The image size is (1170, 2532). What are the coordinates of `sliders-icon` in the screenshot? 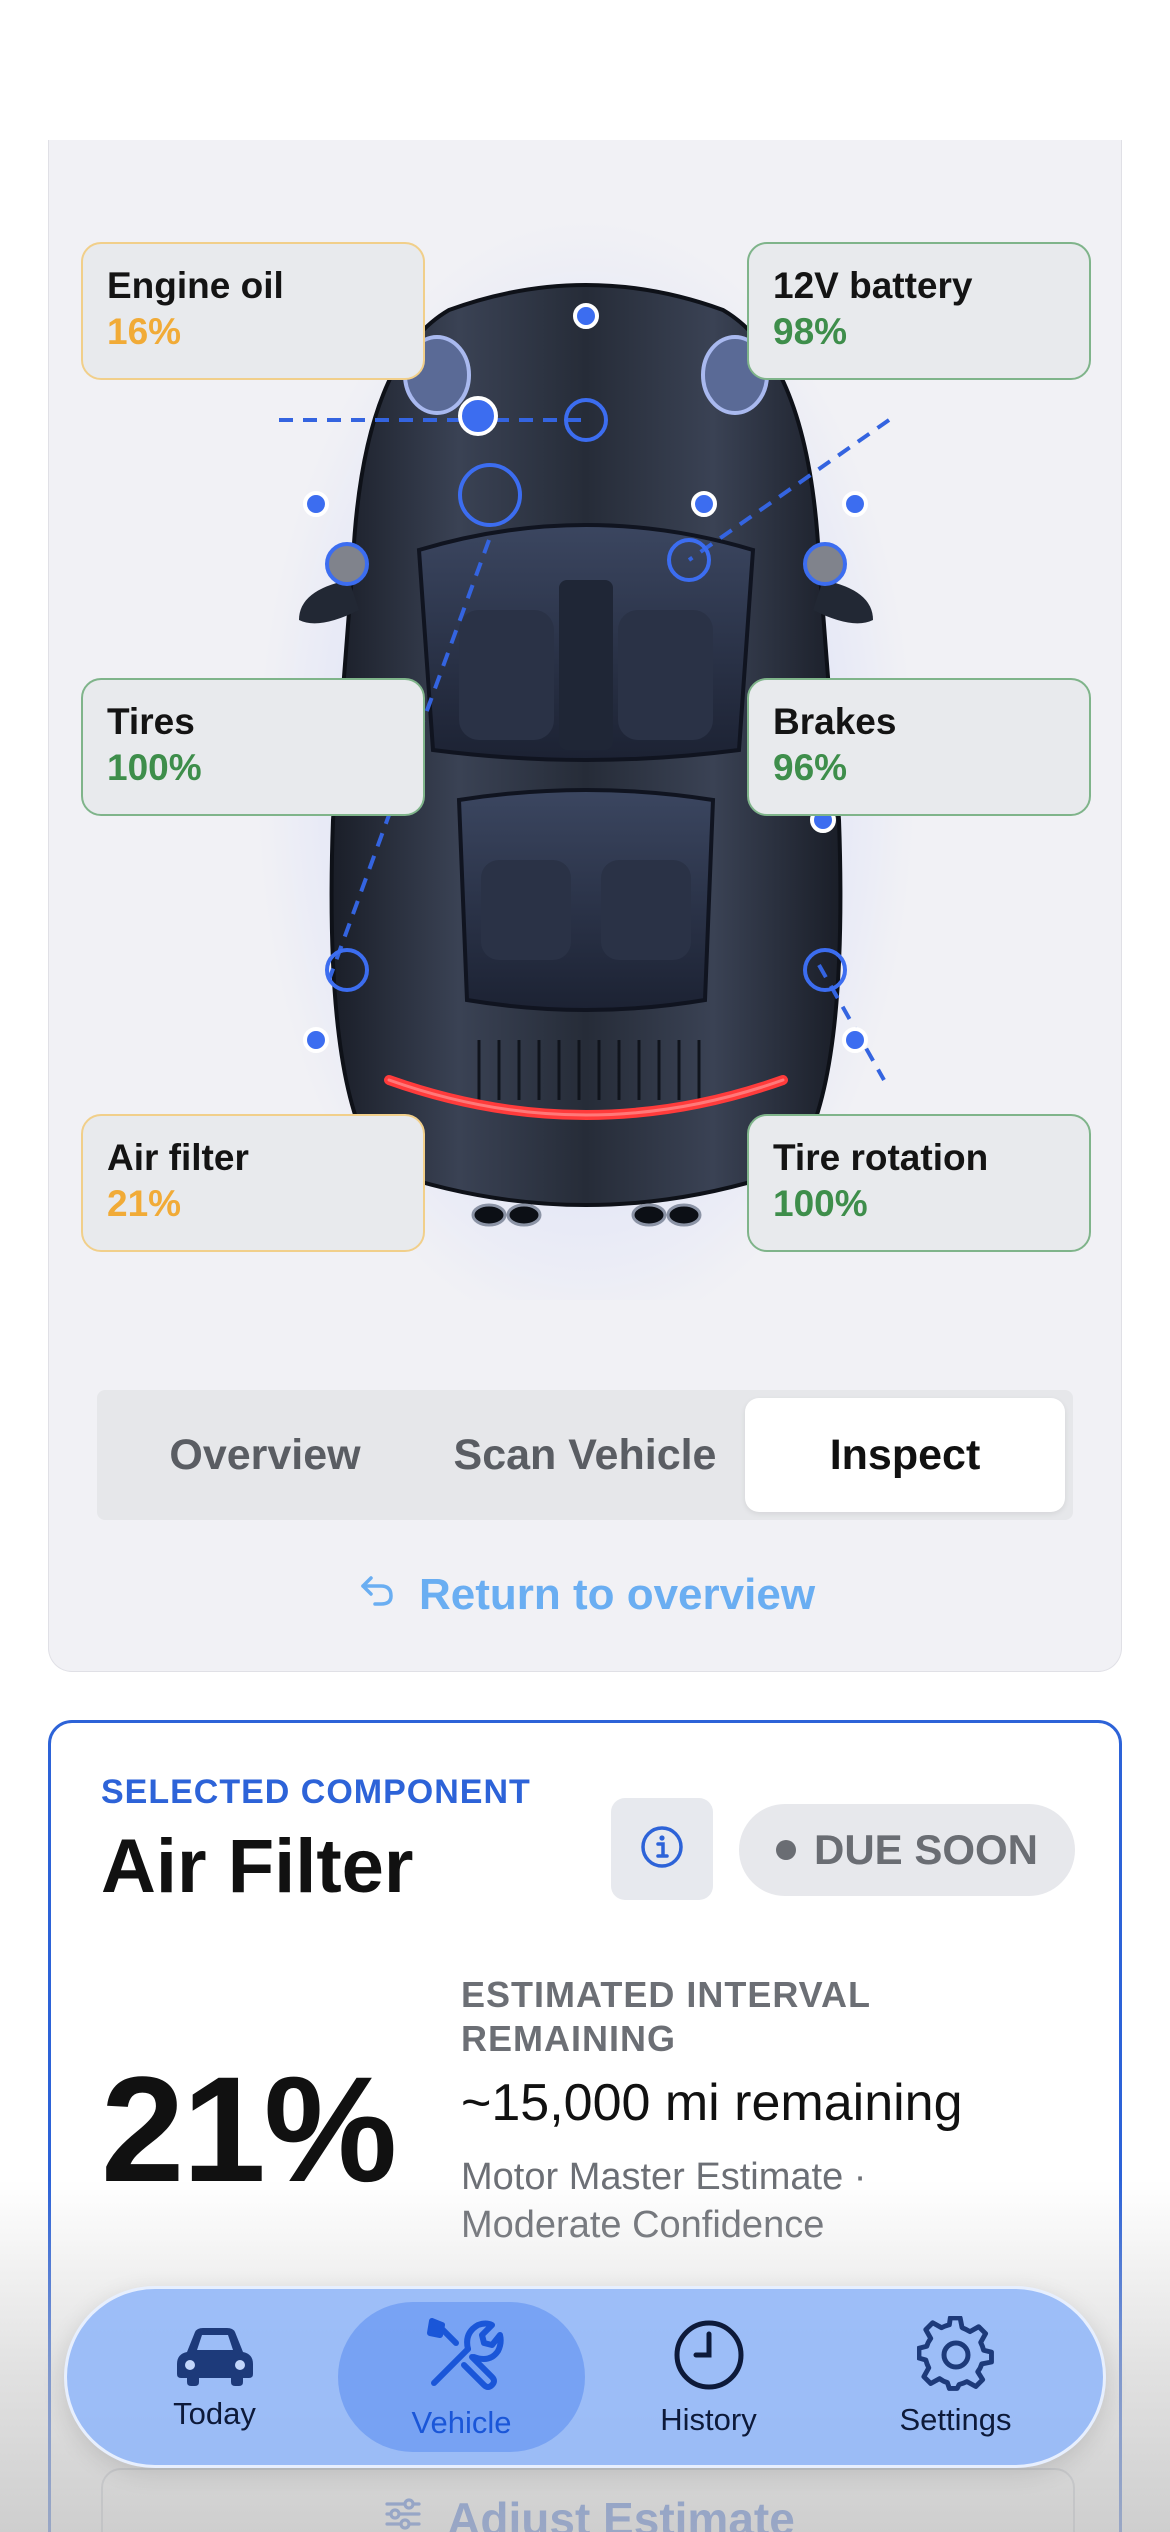 It's located at (403, 2512).